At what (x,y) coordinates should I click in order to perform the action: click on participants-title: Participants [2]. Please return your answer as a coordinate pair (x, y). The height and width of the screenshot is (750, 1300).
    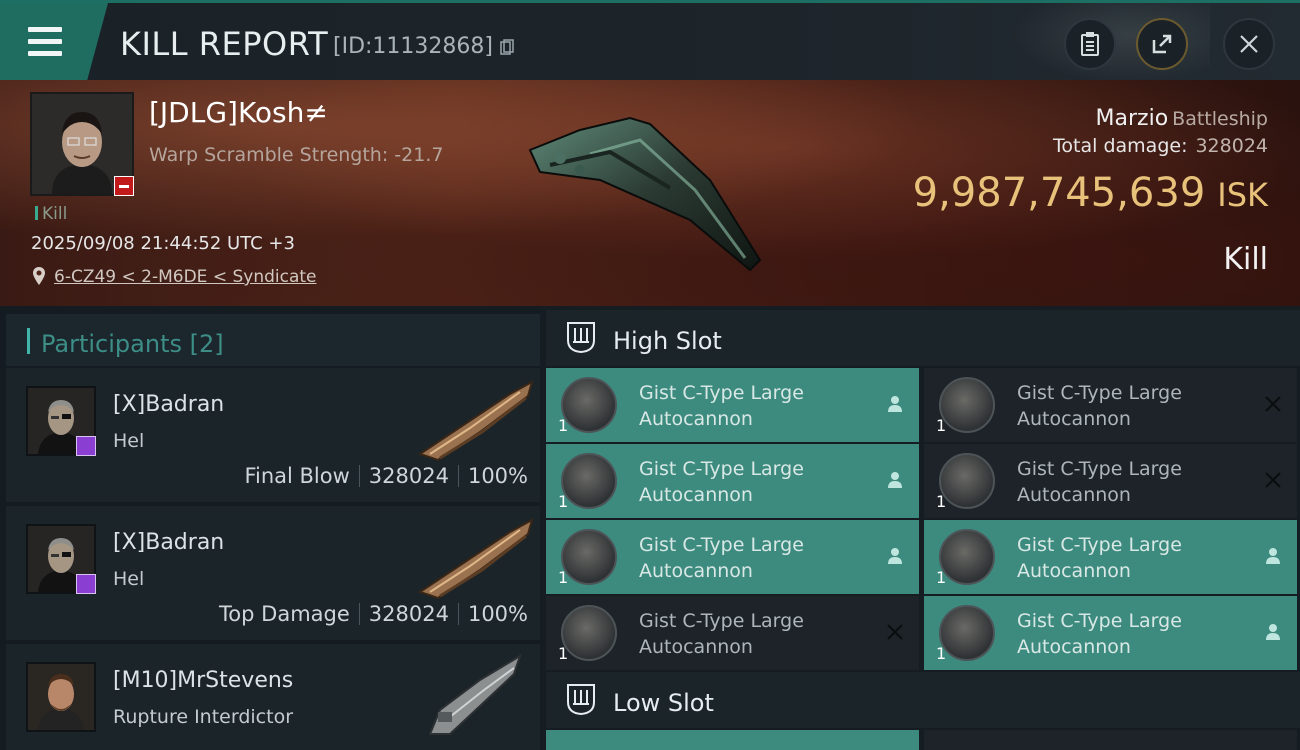
    Looking at the image, I should click on (132, 344).